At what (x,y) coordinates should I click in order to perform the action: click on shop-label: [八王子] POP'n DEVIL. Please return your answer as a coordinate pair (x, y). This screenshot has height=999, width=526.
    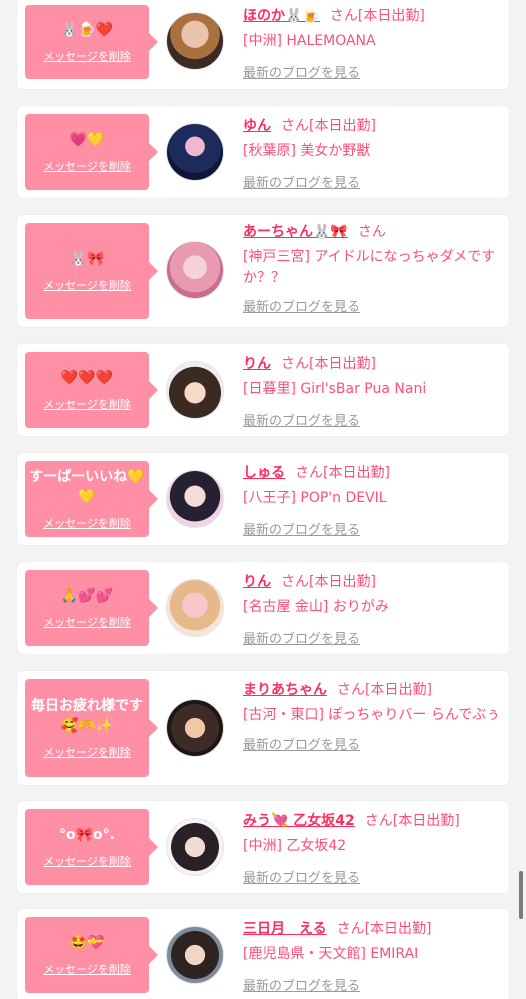
    Looking at the image, I should click on (315, 498).